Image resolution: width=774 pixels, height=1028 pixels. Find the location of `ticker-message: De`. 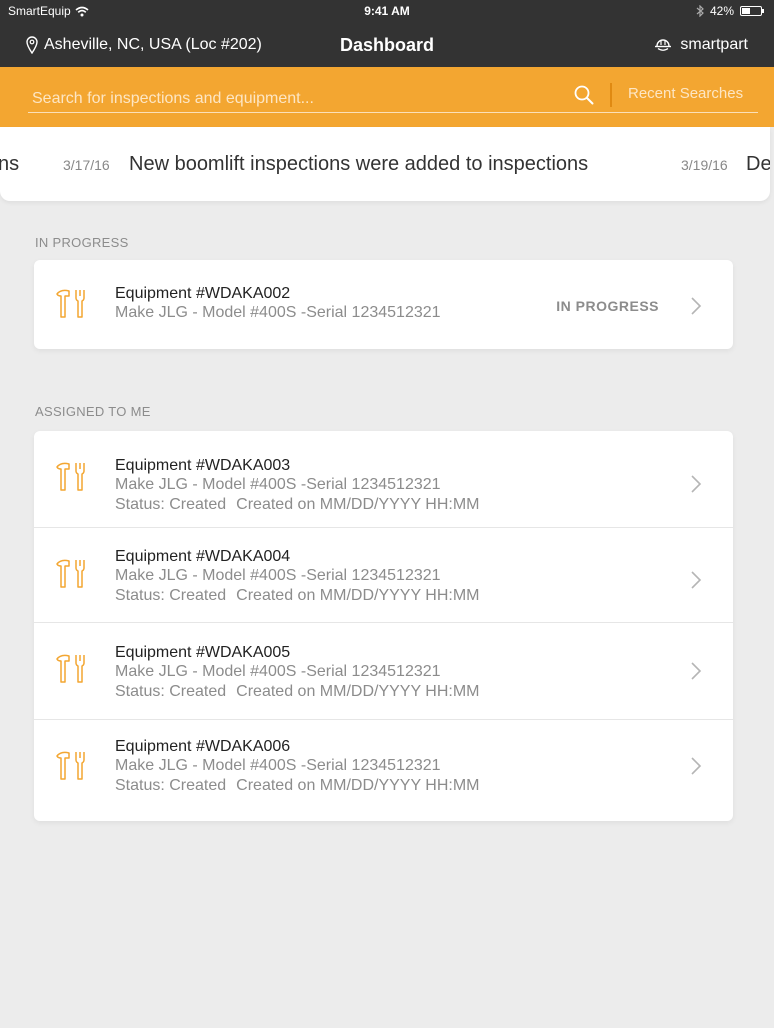

ticker-message: De is located at coordinates (758, 164).